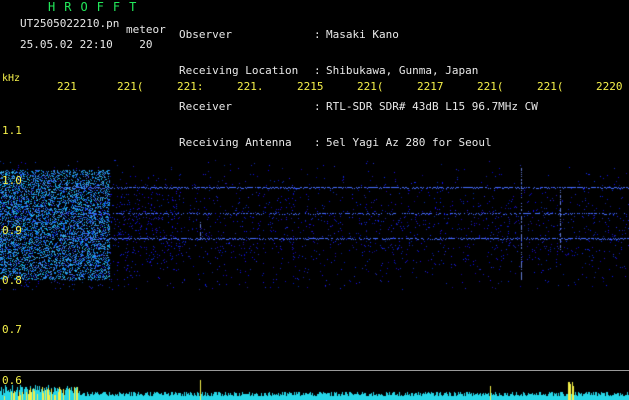 This screenshot has width=629, height=400. I want to click on info-label-antenna: Receiving Antenna, so click(235, 142).